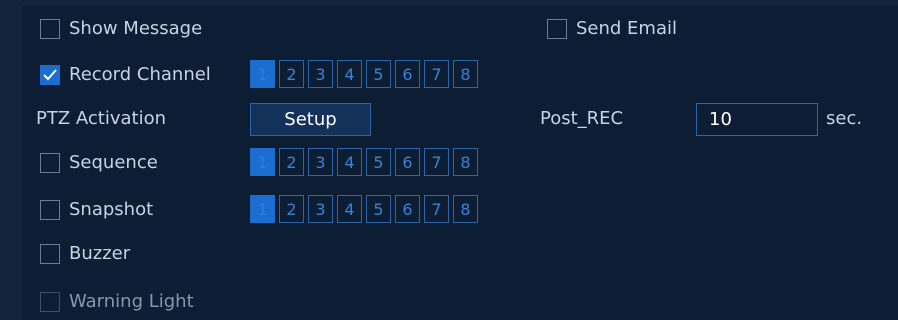 The height and width of the screenshot is (320, 898). Describe the element at coordinates (50, 162) in the screenshot. I see `sequence-checkbox` at that location.